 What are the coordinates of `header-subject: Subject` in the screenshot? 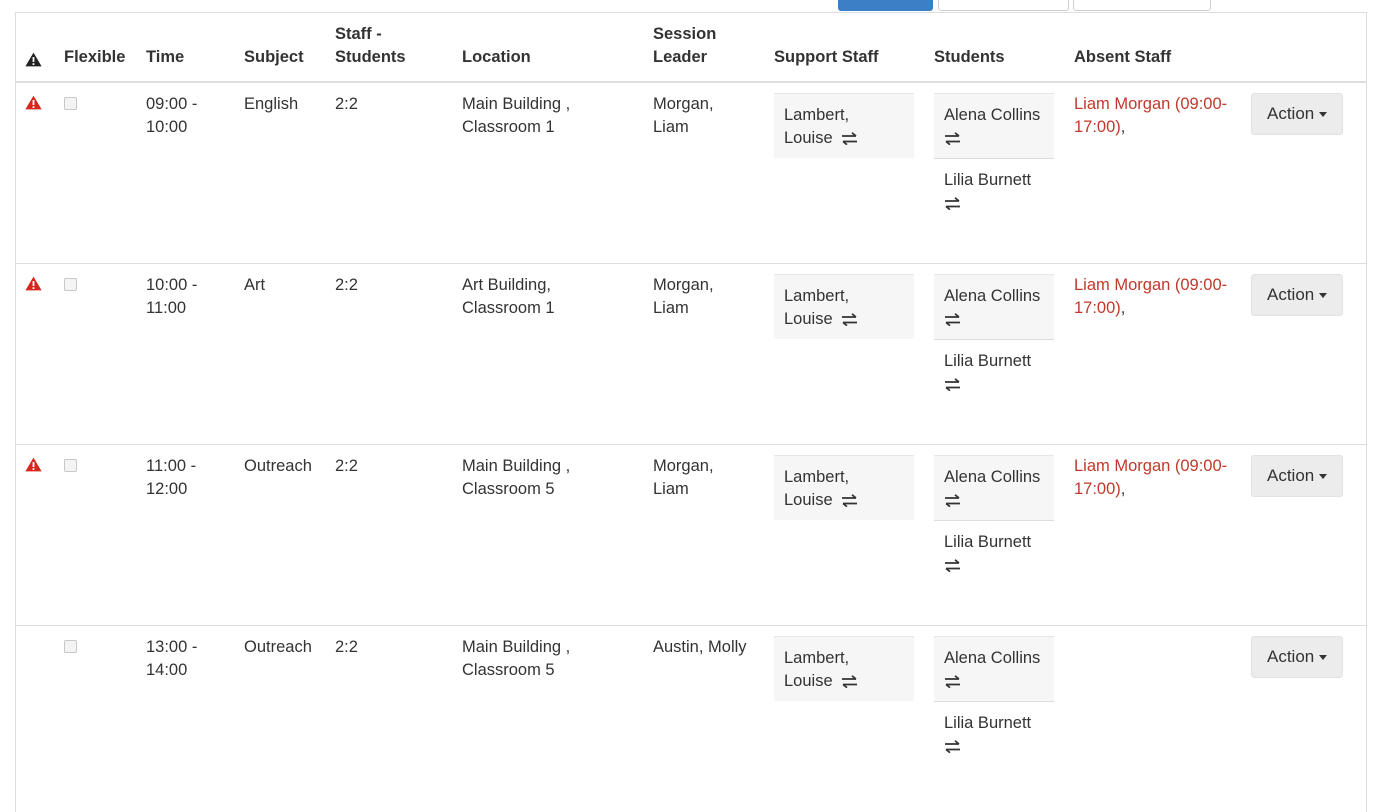 It's located at (279, 48).